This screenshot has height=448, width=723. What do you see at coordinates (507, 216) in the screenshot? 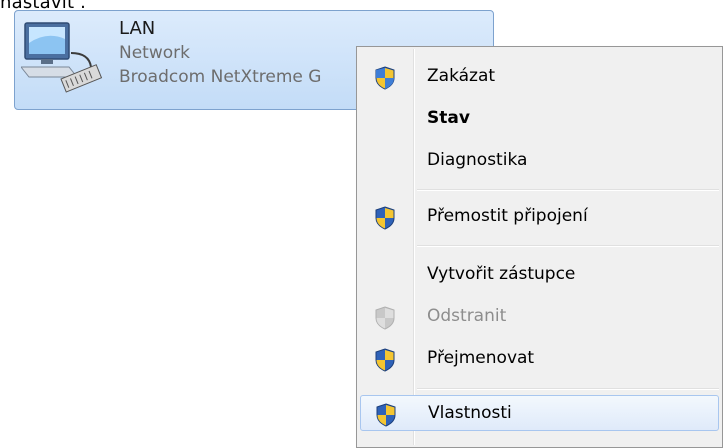
I see `menu-item-label: Přemostit připojení` at bounding box center [507, 216].